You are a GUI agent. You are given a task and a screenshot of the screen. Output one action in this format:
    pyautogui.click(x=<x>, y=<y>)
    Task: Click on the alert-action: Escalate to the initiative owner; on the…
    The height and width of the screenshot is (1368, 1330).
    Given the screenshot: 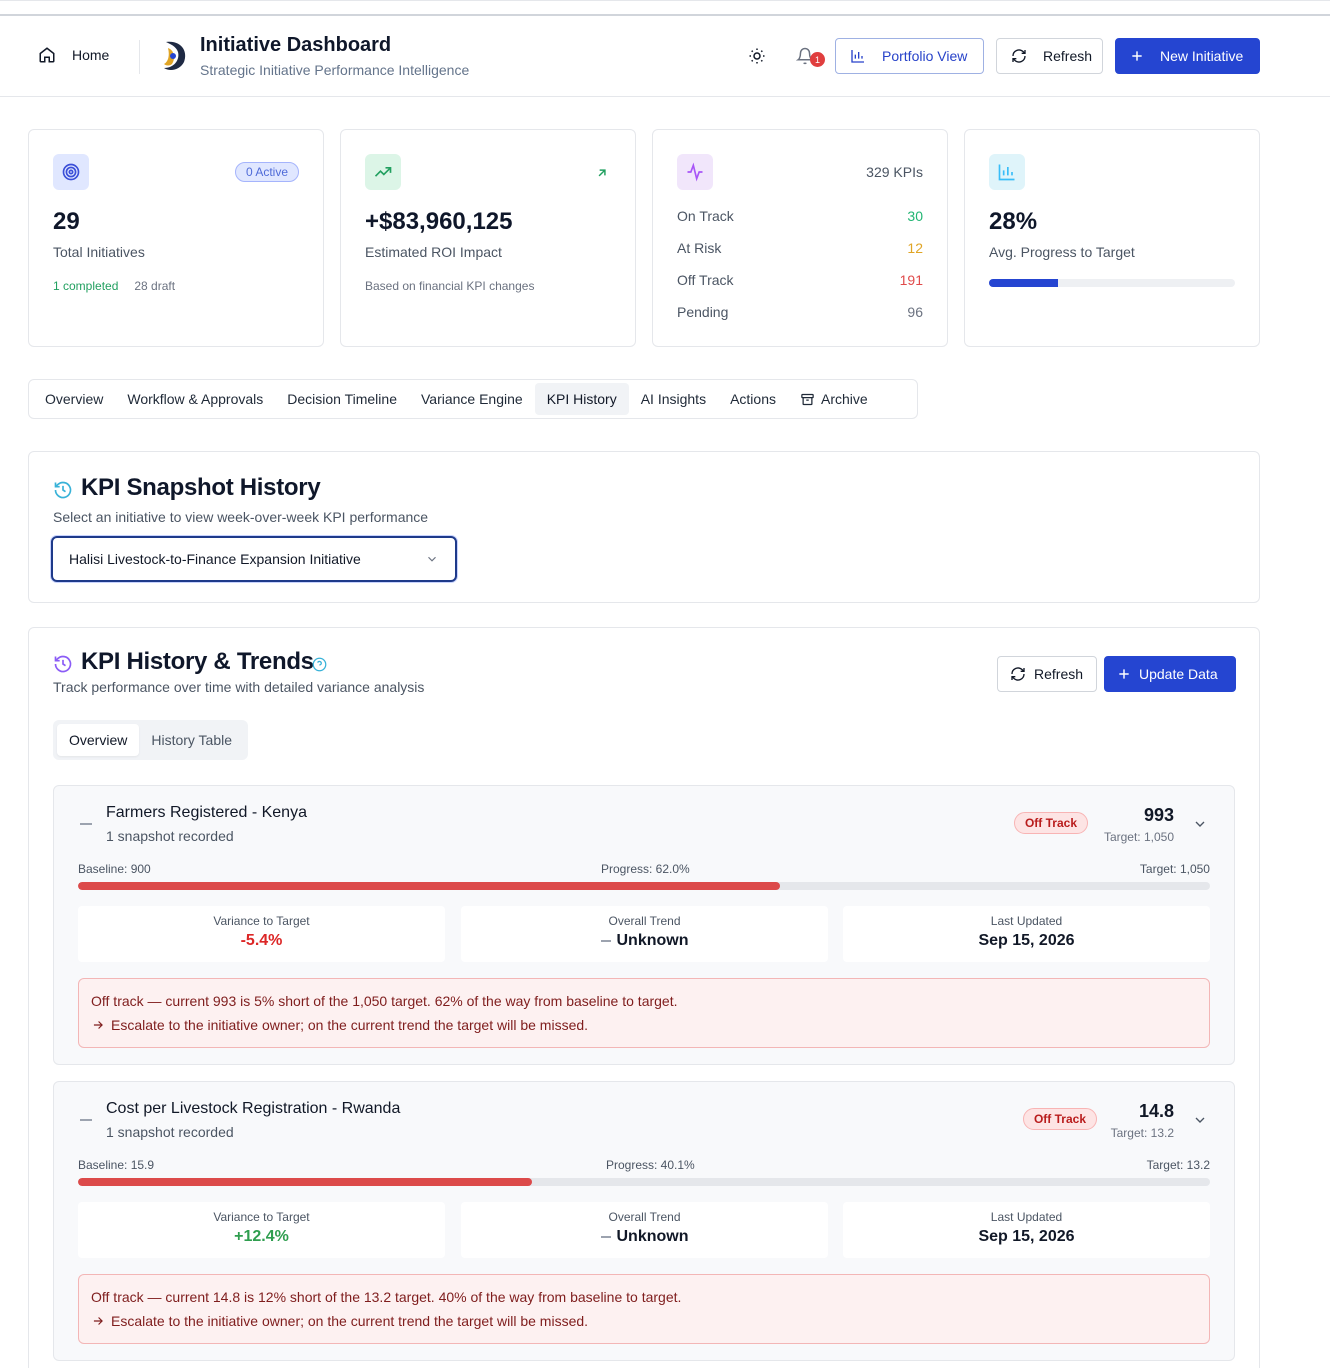 What is the action you would take?
    pyautogui.click(x=339, y=1025)
    